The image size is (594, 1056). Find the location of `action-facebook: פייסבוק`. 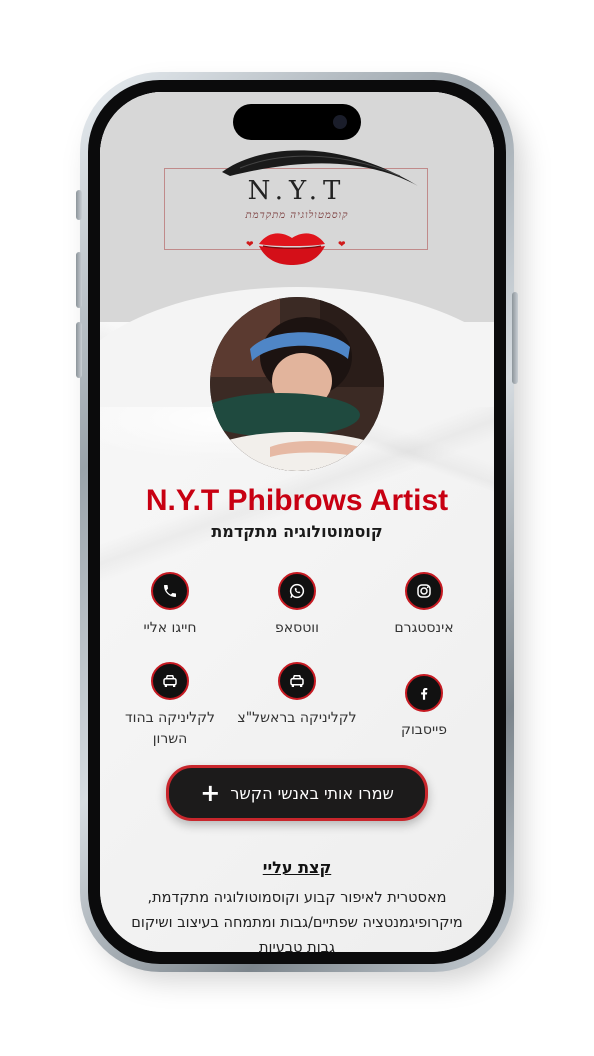

action-facebook: פייסבוק is located at coordinates (424, 707).